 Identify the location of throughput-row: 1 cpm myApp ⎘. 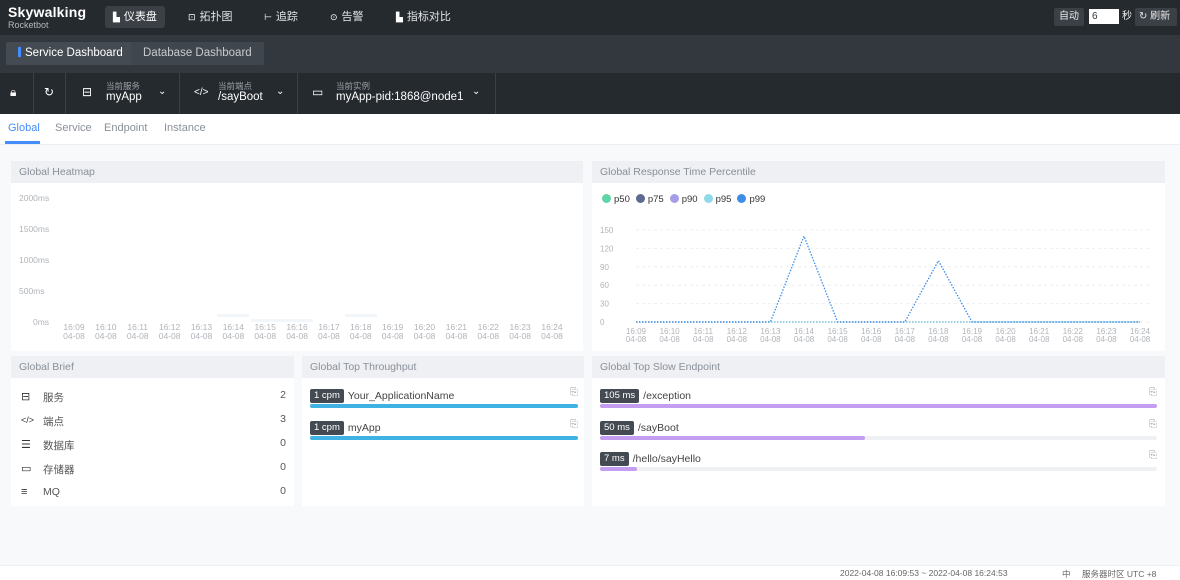
(444, 429).